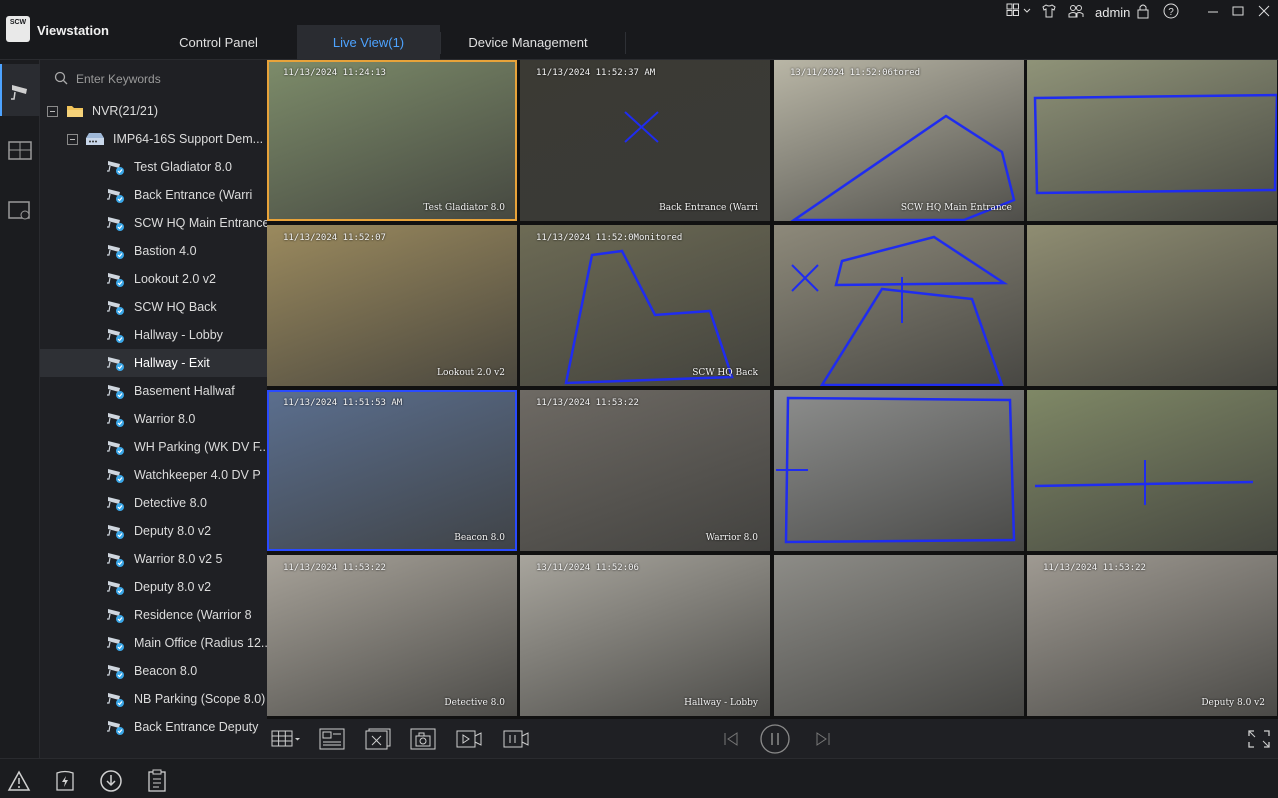  I want to click on camera-label: Bastion 4.0, so click(165, 251).